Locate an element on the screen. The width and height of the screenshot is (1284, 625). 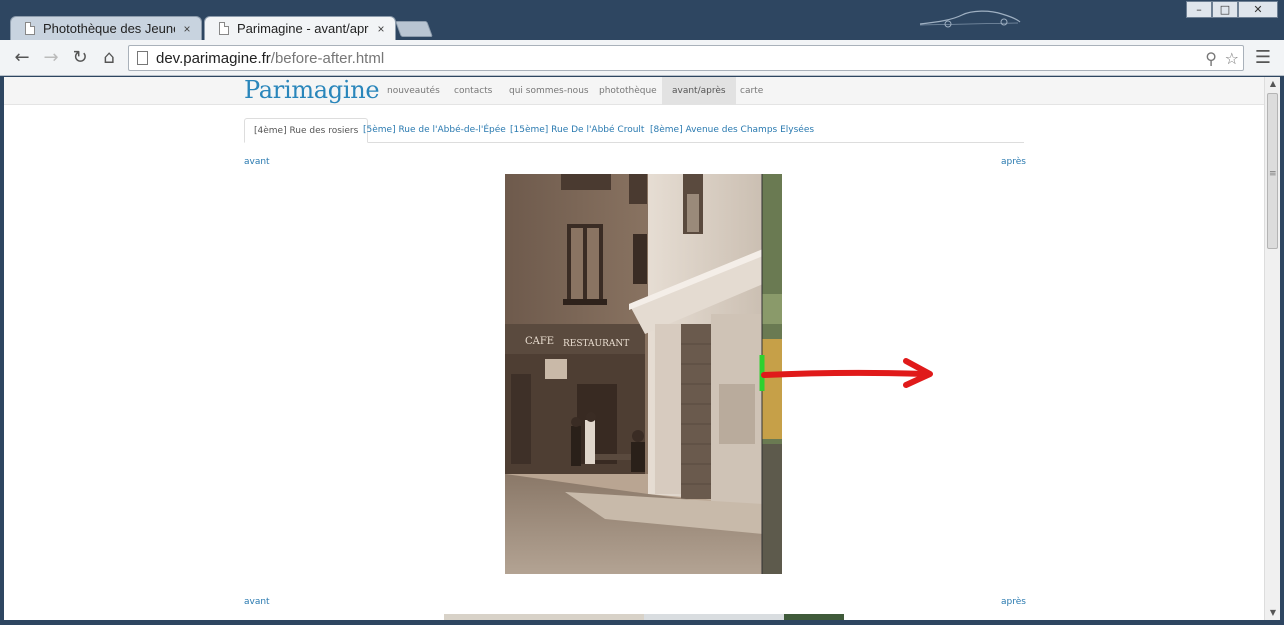
before-after-photo: CAFE RESTAURANT is located at coordinates (643, 374).